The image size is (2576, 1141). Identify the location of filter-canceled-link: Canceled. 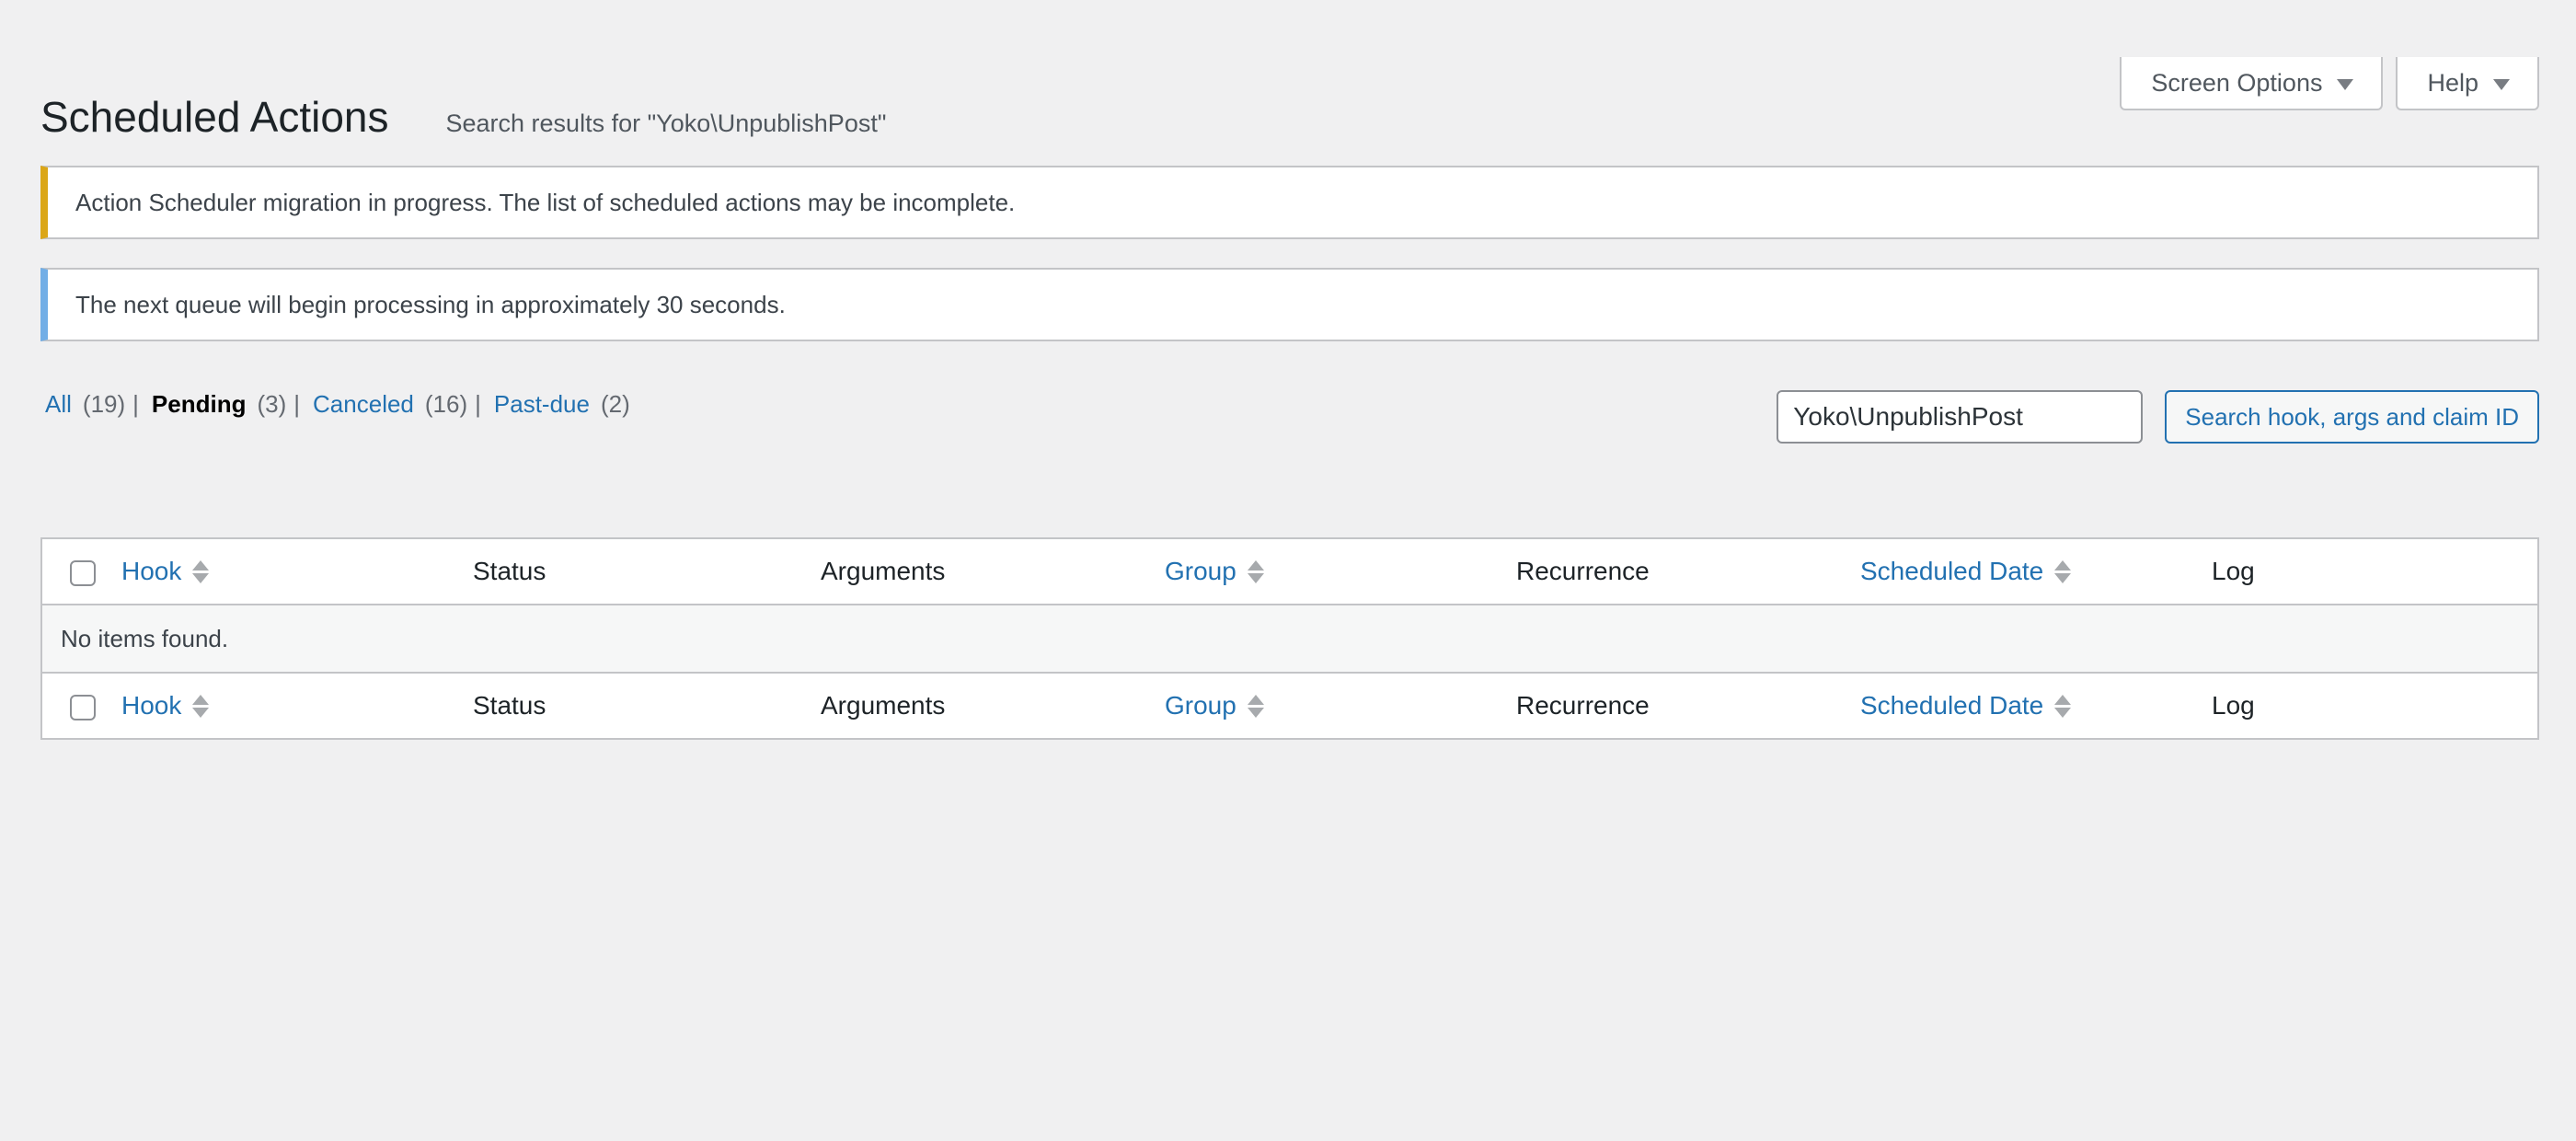
(363, 405).